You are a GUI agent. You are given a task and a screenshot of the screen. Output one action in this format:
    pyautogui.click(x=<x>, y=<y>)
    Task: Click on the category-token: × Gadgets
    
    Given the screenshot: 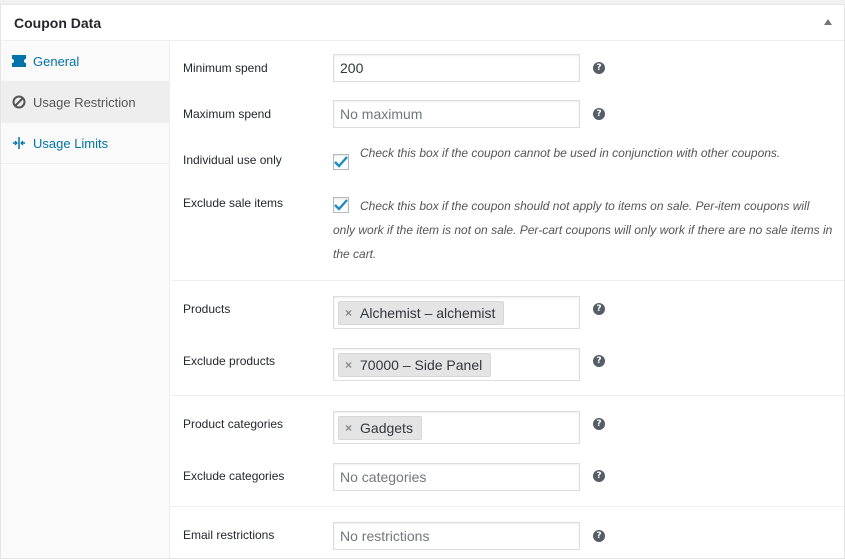 What is the action you would take?
    pyautogui.click(x=380, y=427)
    